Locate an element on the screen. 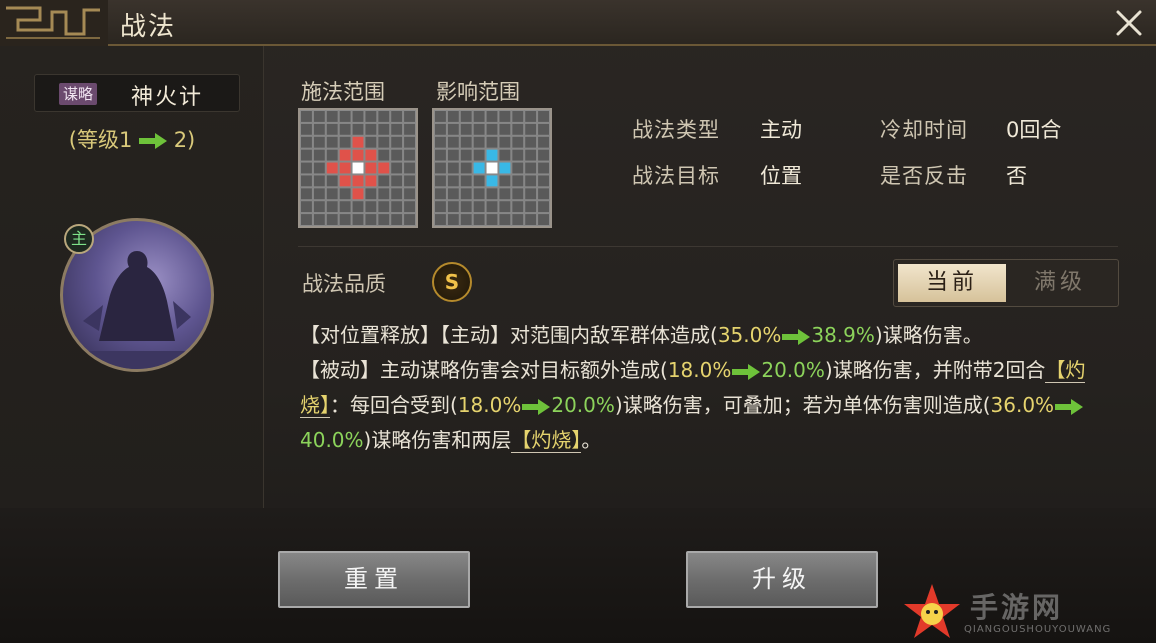 The height and width of the screenshot is (643, 1156). close-icon is located at coordinates (1129, 23).